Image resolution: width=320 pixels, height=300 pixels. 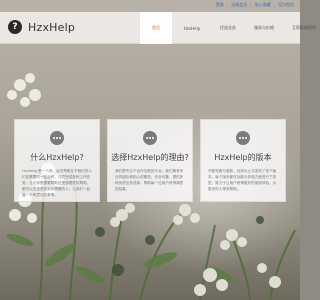 I want to click on card-title: 选择HzxHelp的理由?, so click(x=150, y=157).